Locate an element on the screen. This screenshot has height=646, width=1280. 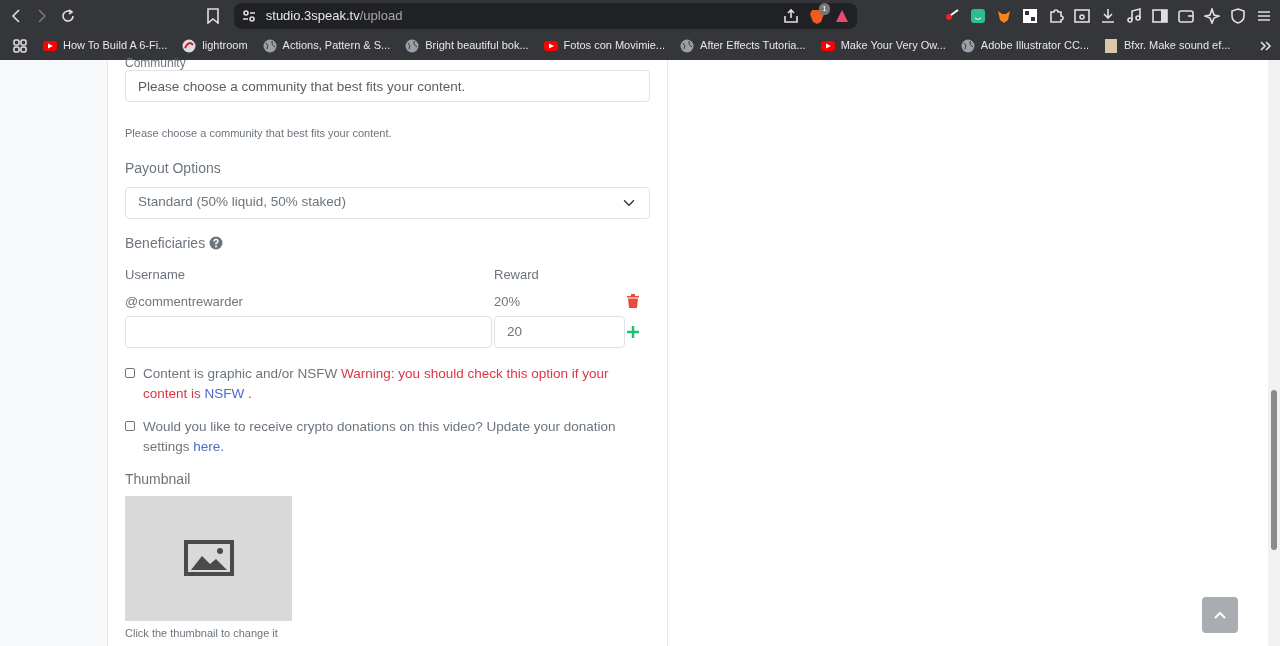
shields-count-badge: 1 is located at coordinates (824, 8).